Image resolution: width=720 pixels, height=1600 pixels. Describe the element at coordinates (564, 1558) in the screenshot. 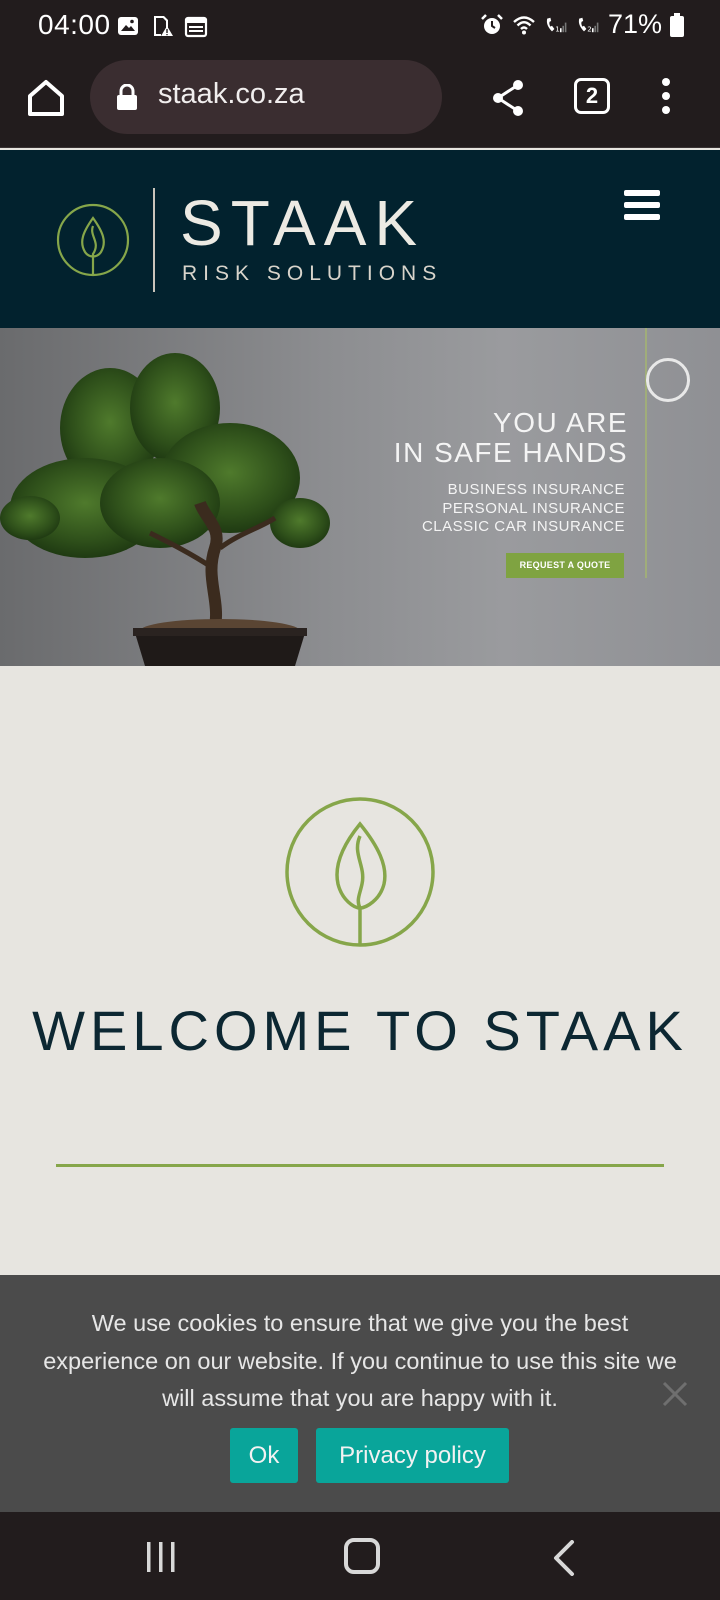

I see `back-icon` at that location.